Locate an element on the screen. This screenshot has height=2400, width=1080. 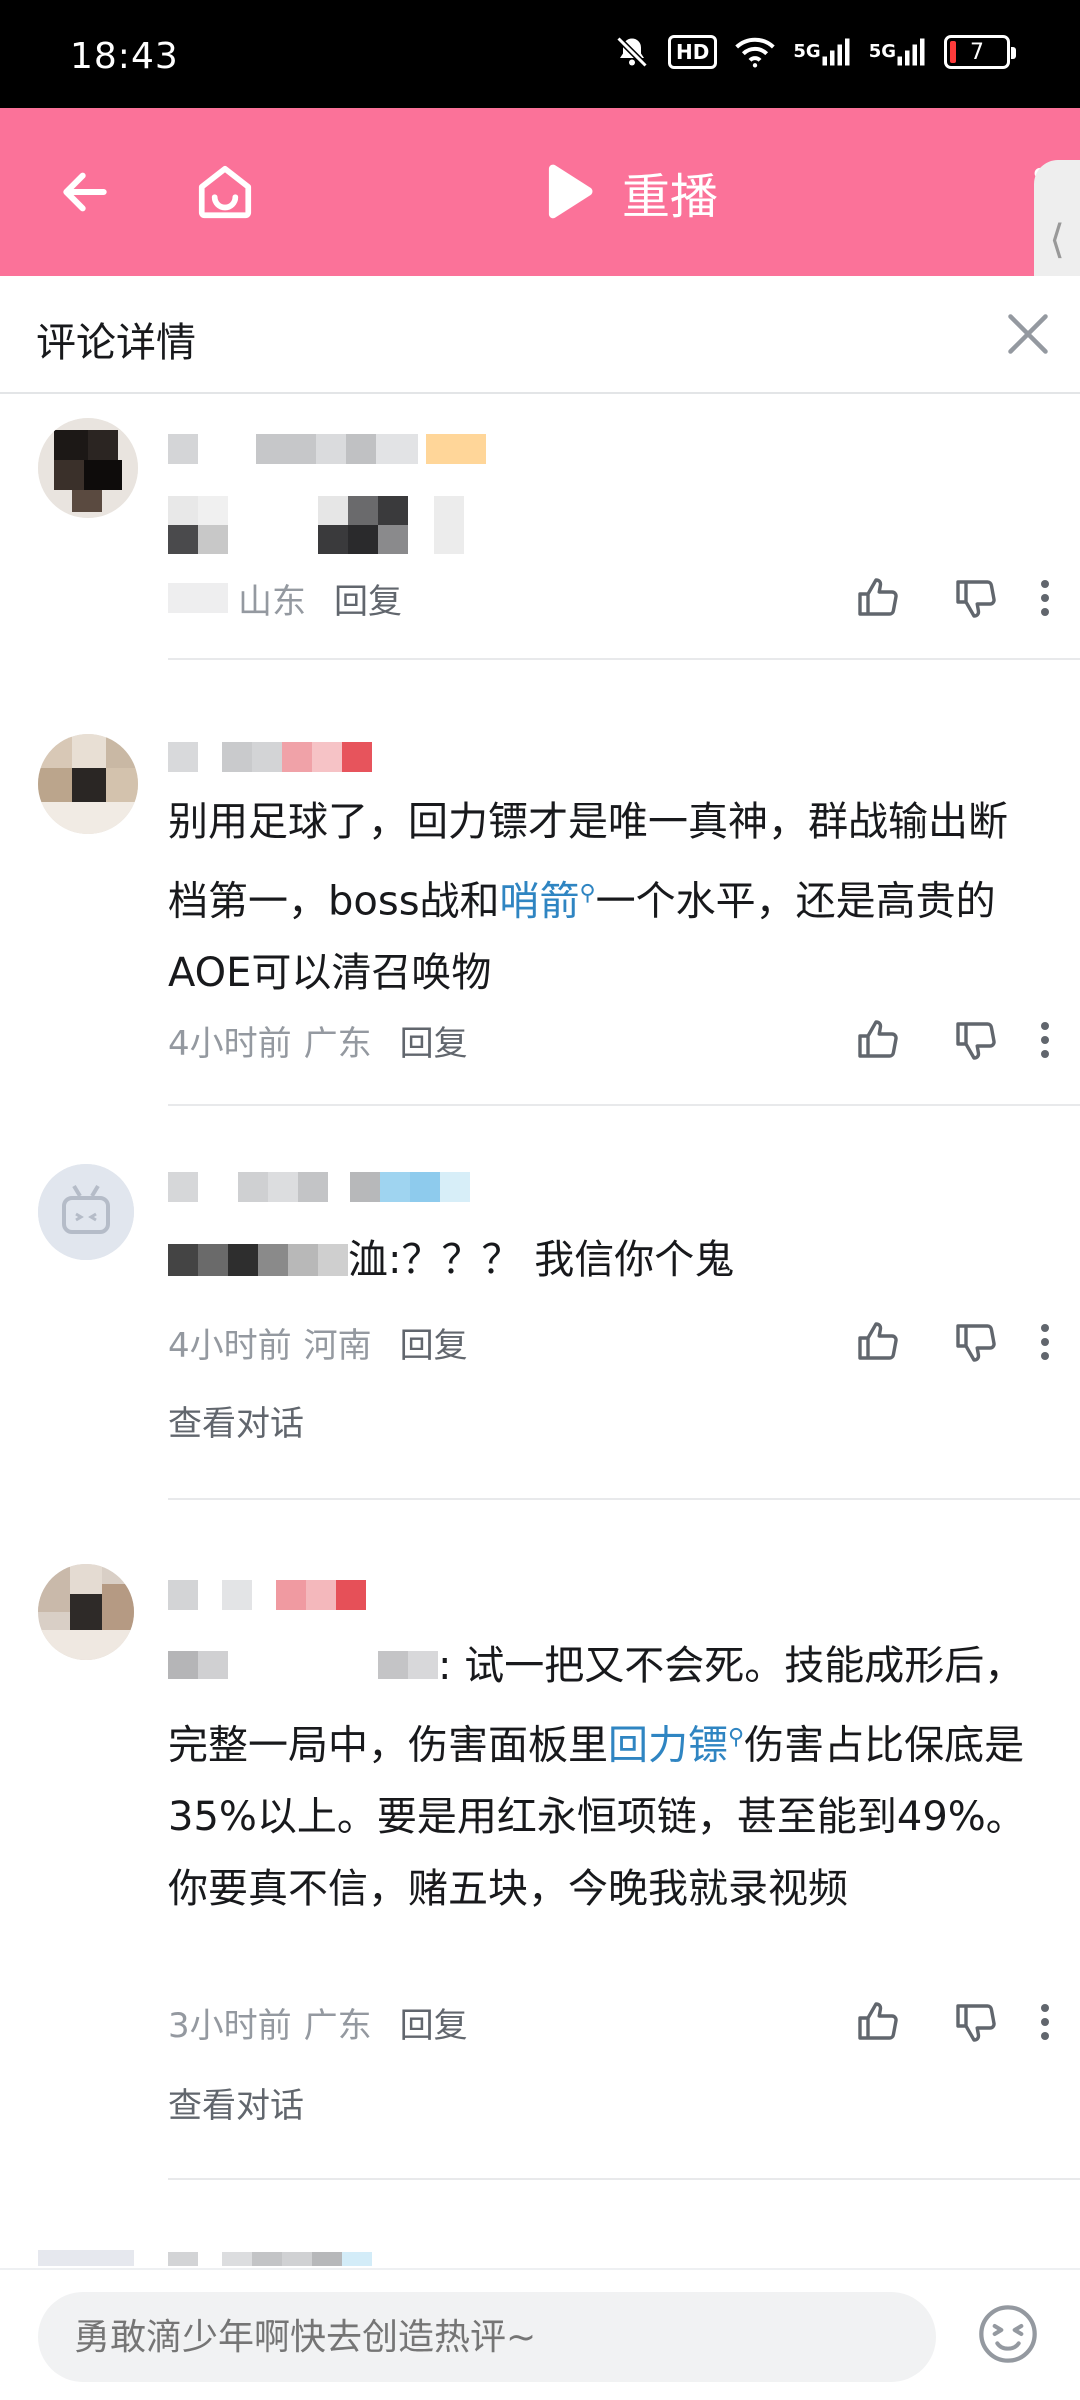
battery-fill is located at coordinates (953, 52).